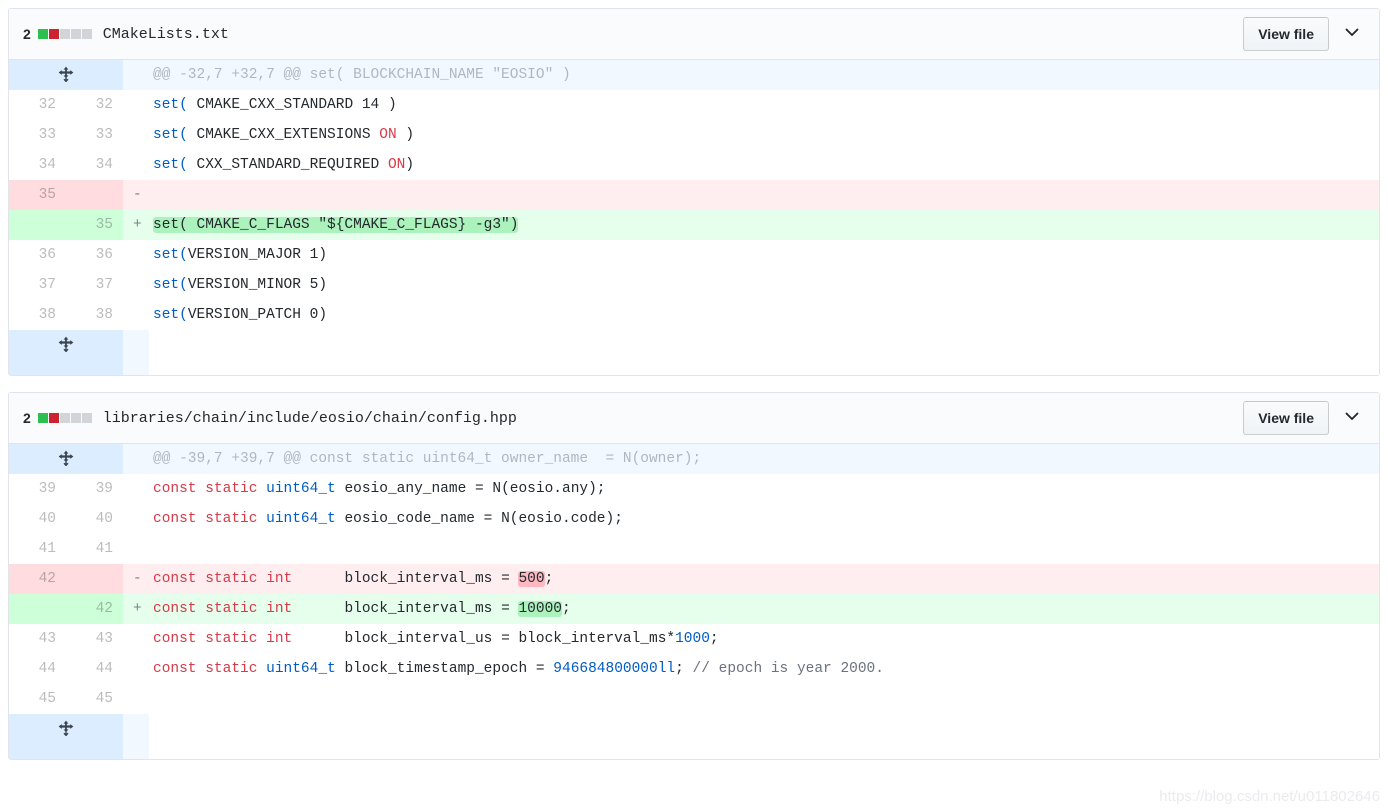 The height and width of the screenshot is (811, 1388). What do you see at coordinates (764, 255) in the screenshot?
I see `code-line: set(VERSION_MAJOR 1)` at bounding box center [764, 255].